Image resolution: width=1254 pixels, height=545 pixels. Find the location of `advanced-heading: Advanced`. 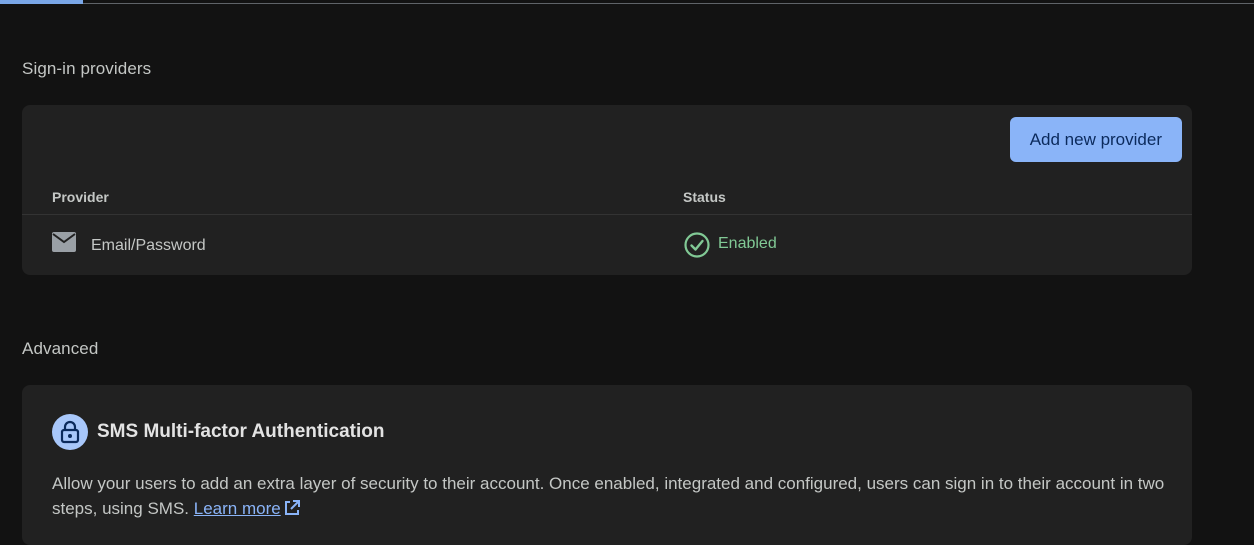

advanced-heading: Advanced is located at coordinates (60, 348).